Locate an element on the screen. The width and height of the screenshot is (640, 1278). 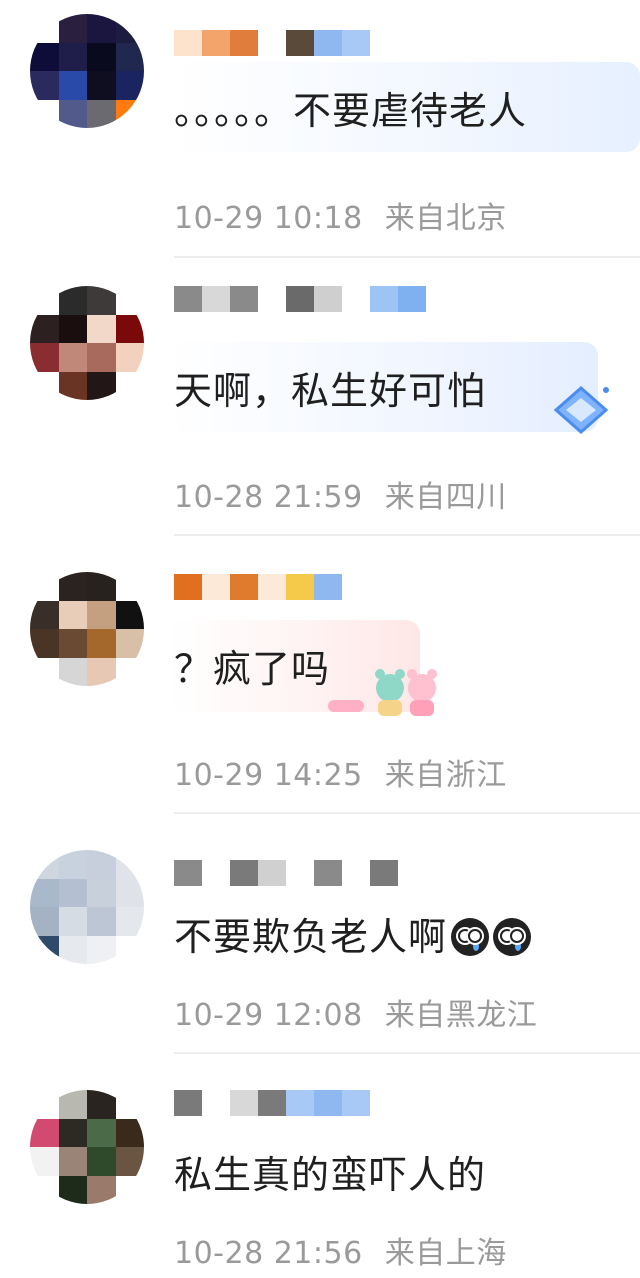
comment-meta: 10-29 10:18 来自北京 is located at coordinates (340, 215).